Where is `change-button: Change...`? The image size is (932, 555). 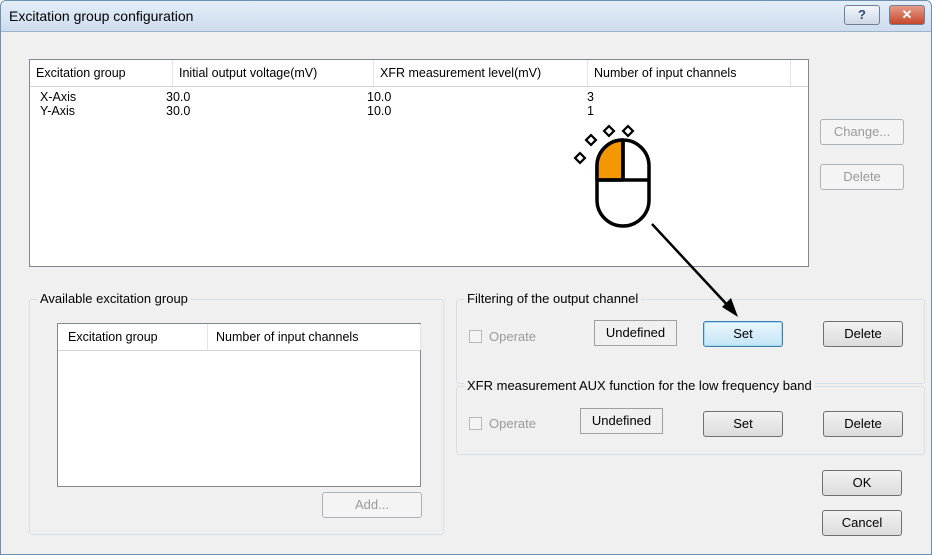 change-button: Change... is located at coordinates (862, 132).